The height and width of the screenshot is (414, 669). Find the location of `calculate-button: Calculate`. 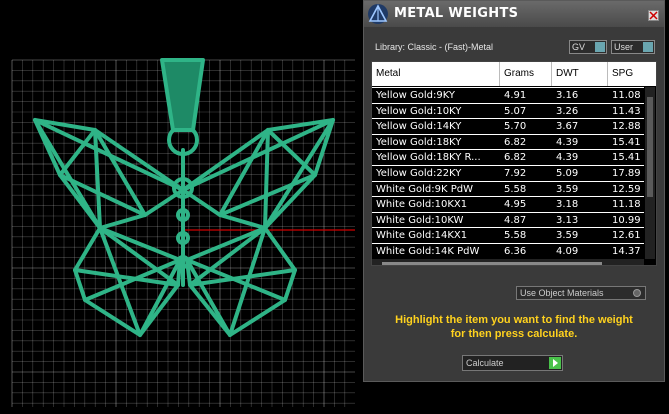

calculate-button: Calculate is located at coordinates (512, 363).